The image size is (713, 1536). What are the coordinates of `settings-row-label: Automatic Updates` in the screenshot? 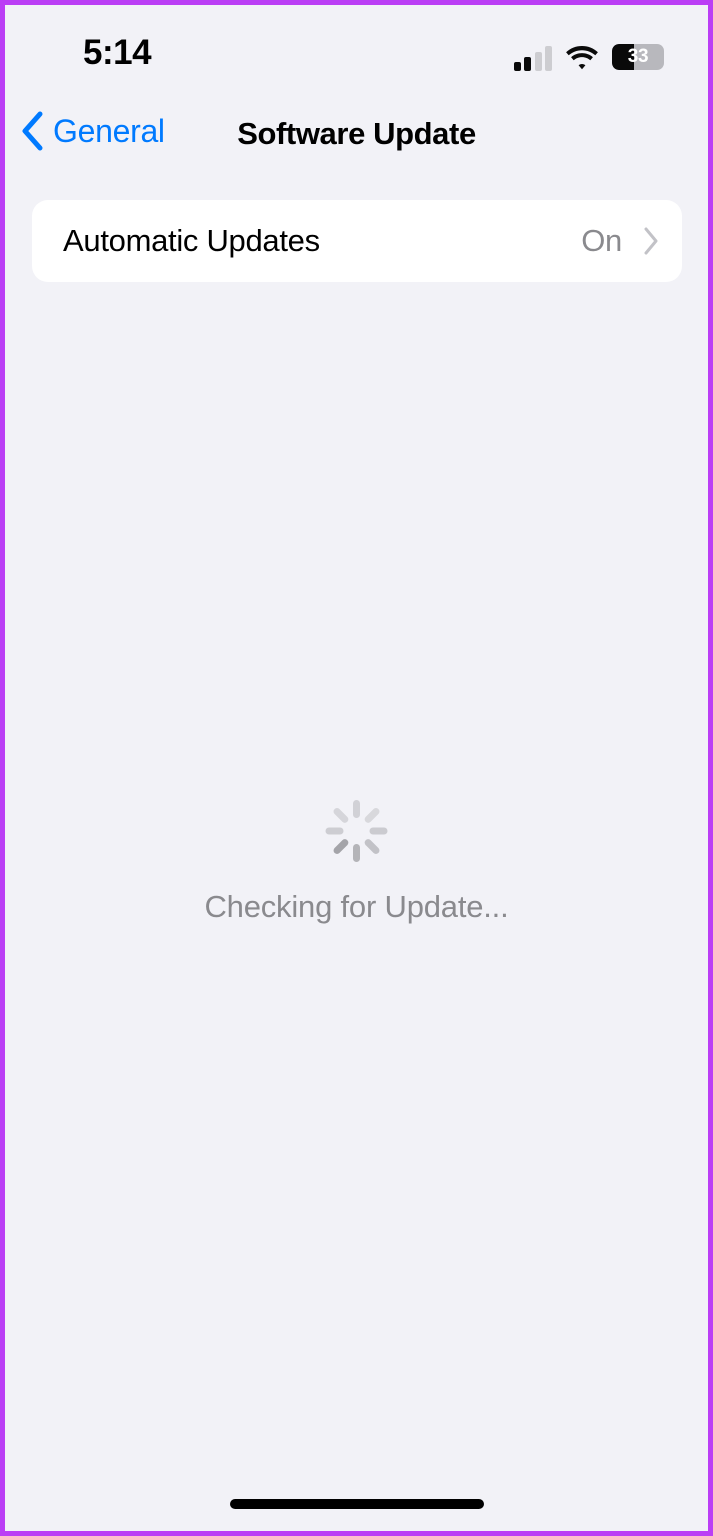 It's located at (191, 240).